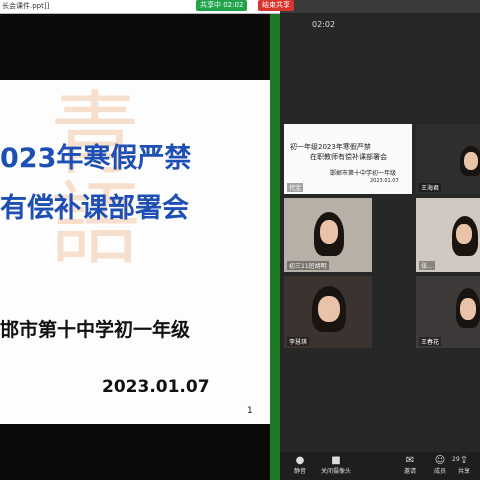 Image resolution: width=480 pixels, height=480 pixels. Describe the element at coordinates (95, 330) in the screenshot. I see `slide-subtitle: 邯市第十中学初一年级` at that location.